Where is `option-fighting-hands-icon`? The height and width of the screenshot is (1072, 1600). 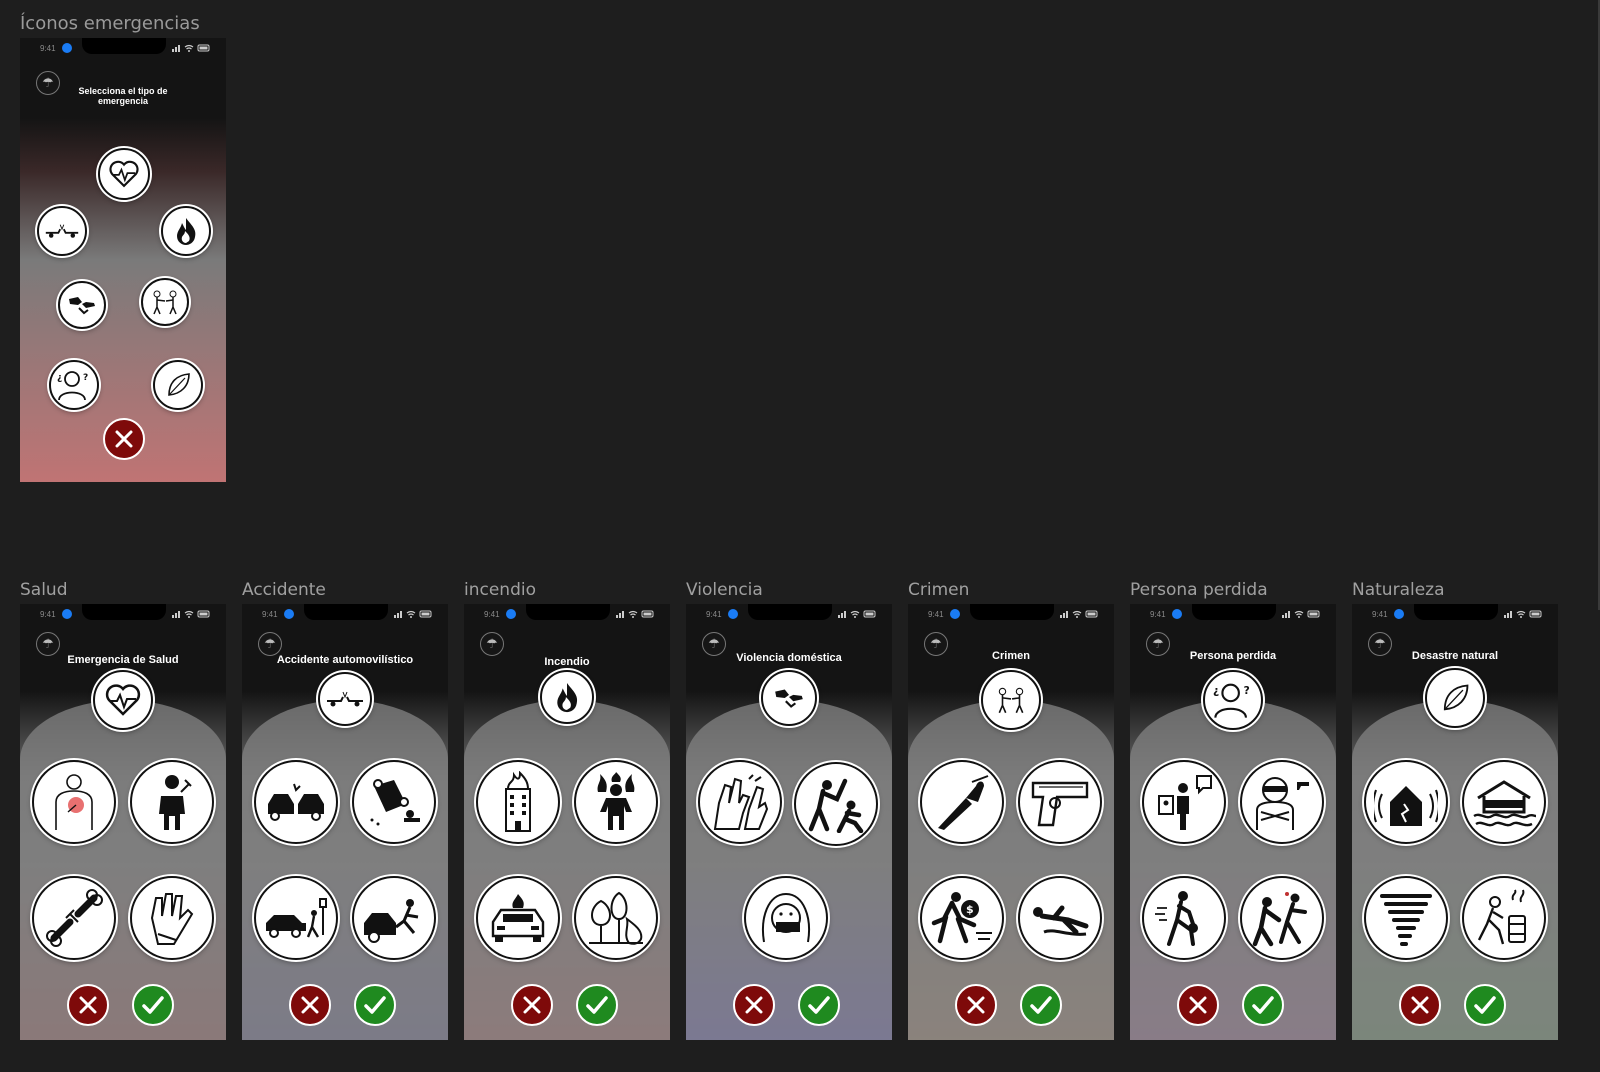 option-fighting-hands-icon is located at coordinates (740, 802).